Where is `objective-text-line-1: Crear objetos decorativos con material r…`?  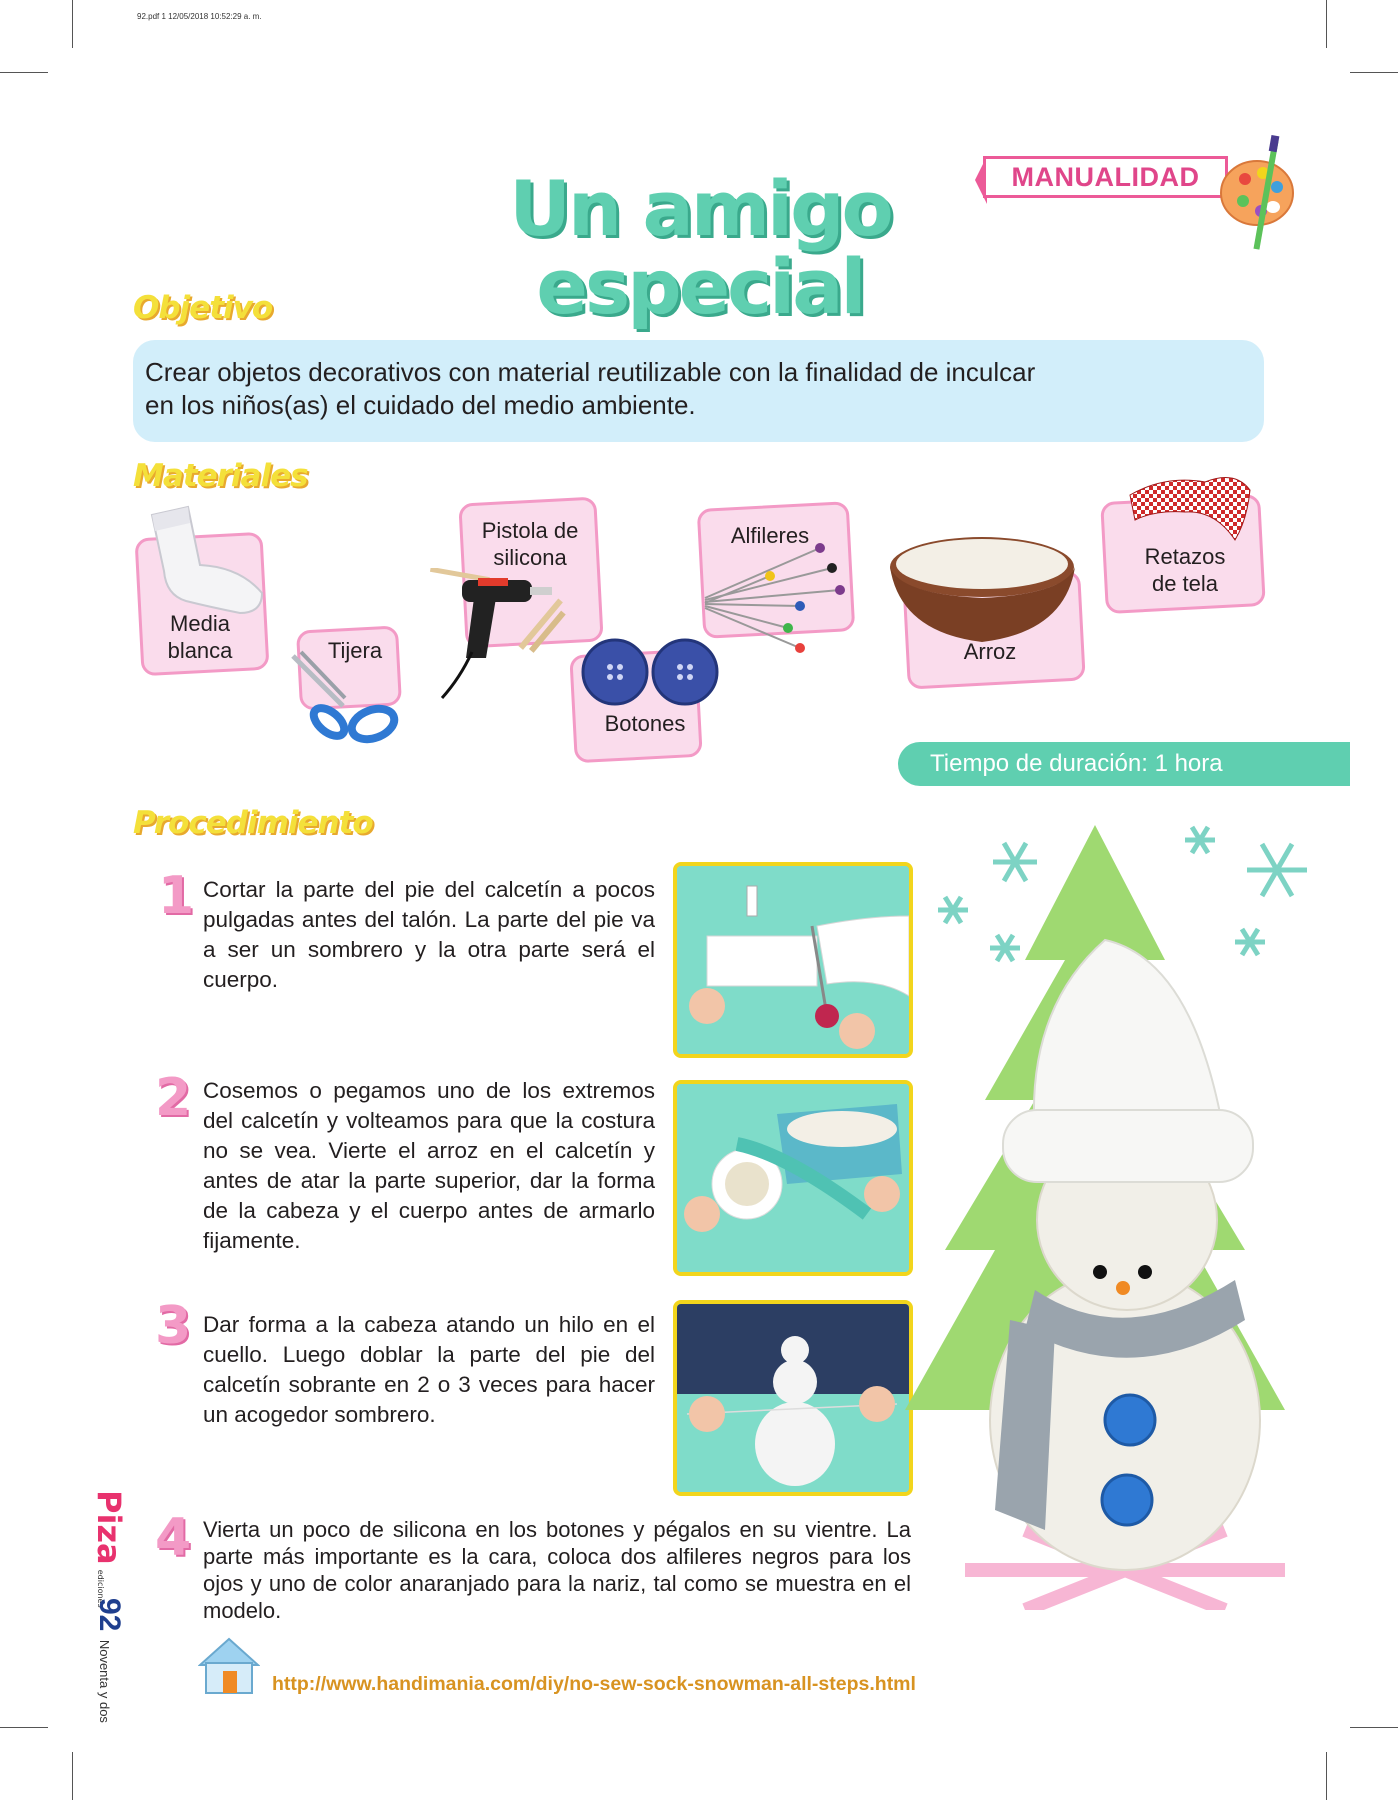
objective-text-line-1: Crear objetos decorativos con material r… is located at coordinates (590, 372).